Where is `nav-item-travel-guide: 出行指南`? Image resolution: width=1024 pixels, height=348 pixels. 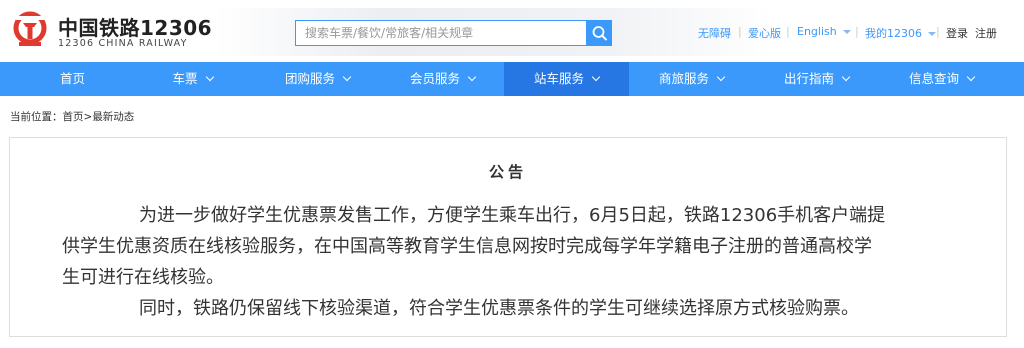
nav-item-travel-guide: 出行指南 is located at coordinates (816, 79).